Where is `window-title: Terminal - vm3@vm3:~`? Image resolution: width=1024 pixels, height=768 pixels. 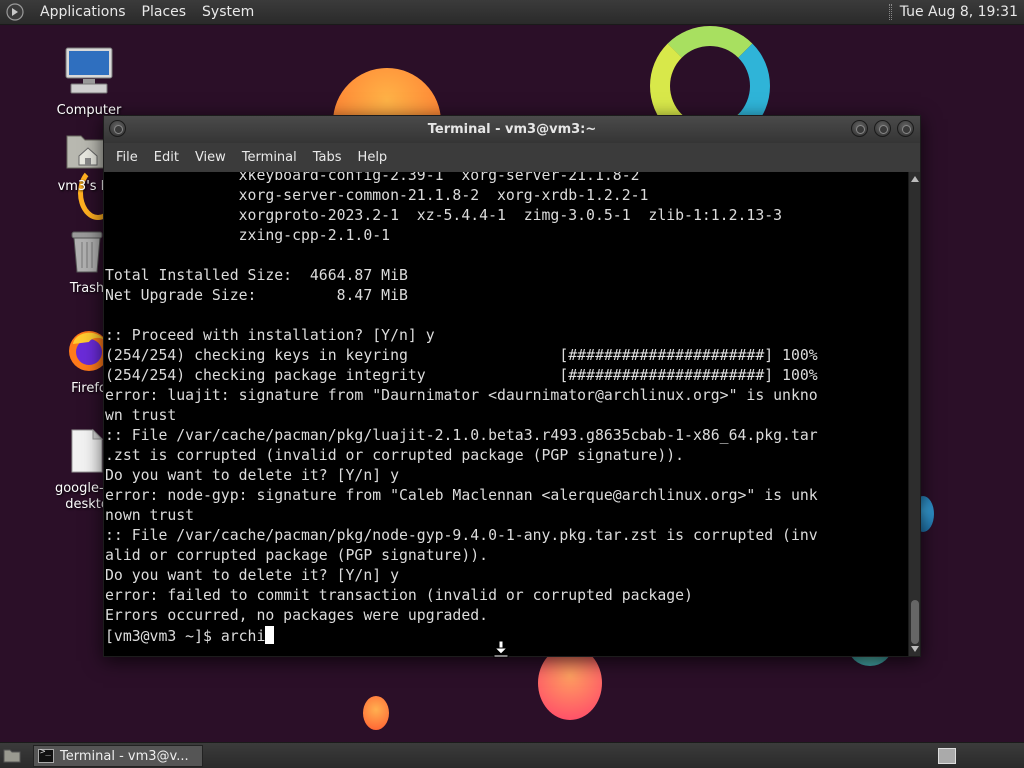
window-title: Terminal - vm3@vm3:~ is located at coordinates (512, 129).